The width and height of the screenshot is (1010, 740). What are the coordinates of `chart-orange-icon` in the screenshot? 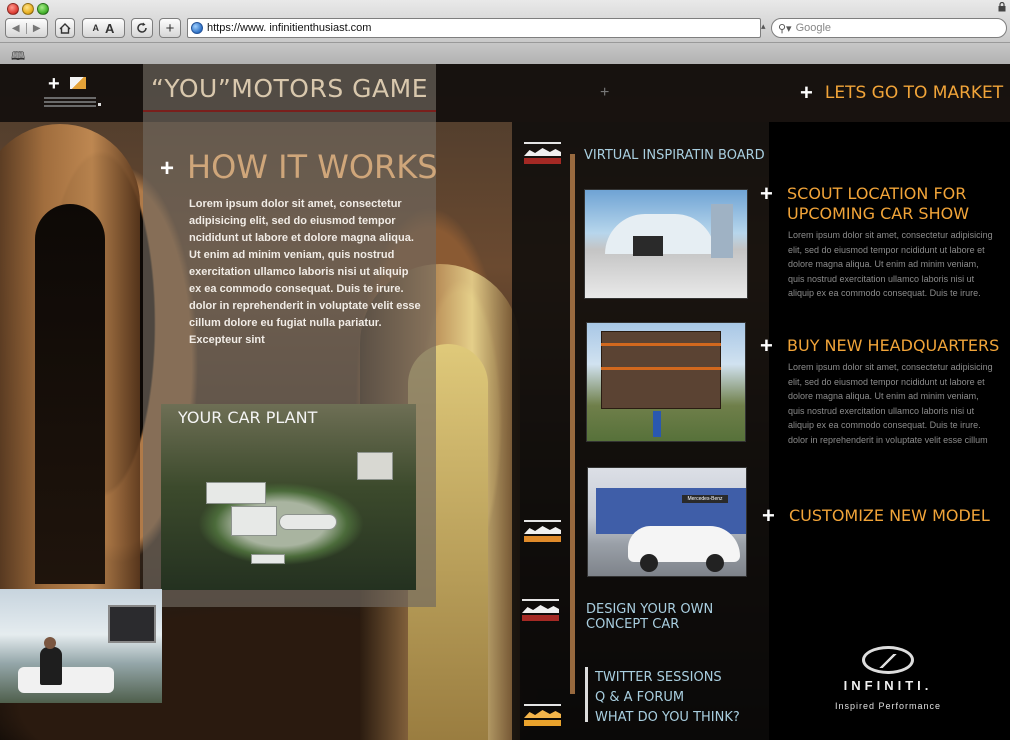 It's located at (542, 531).